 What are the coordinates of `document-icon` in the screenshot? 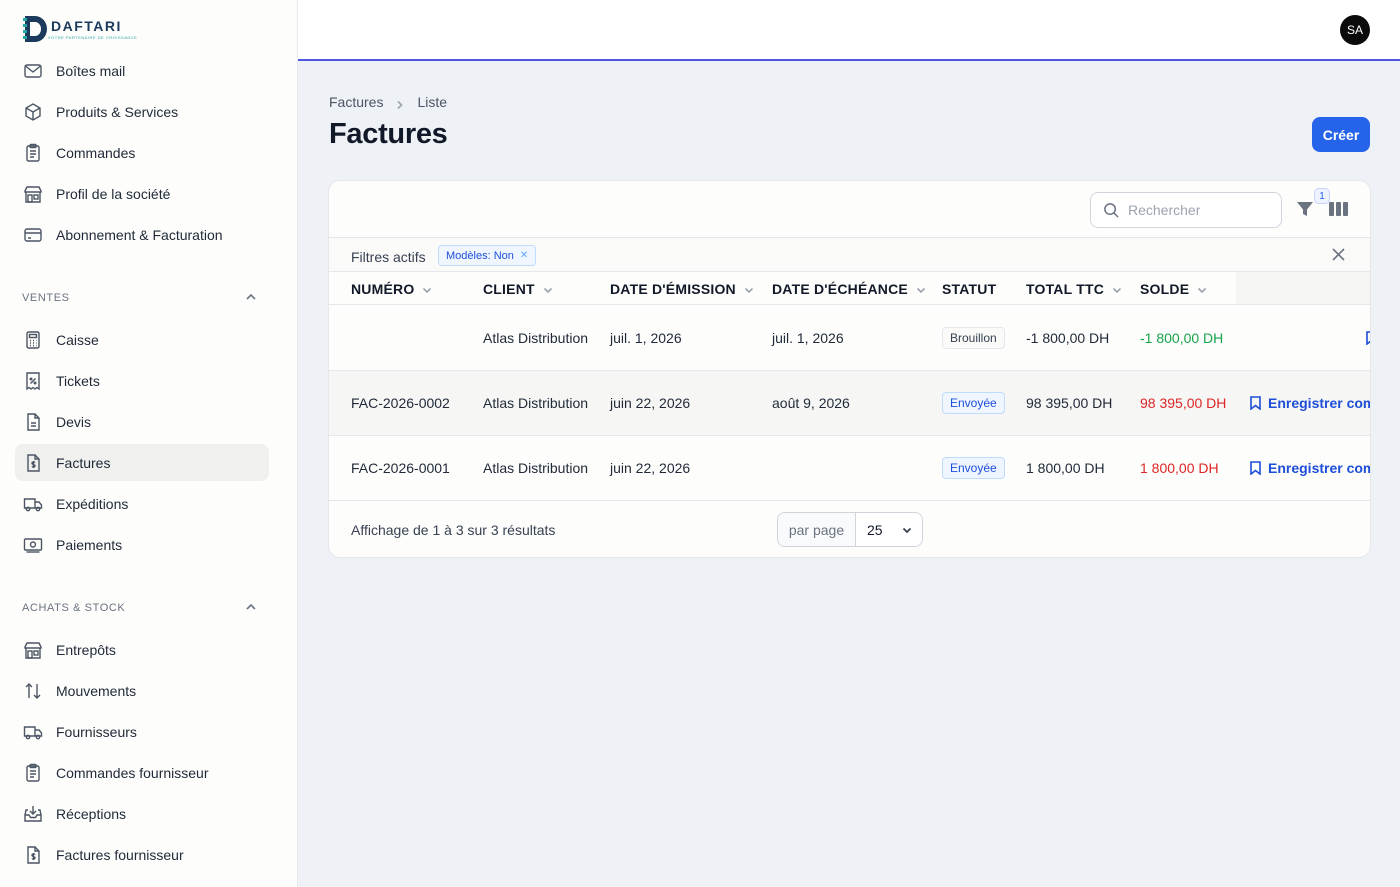 It's located at (33, 422).